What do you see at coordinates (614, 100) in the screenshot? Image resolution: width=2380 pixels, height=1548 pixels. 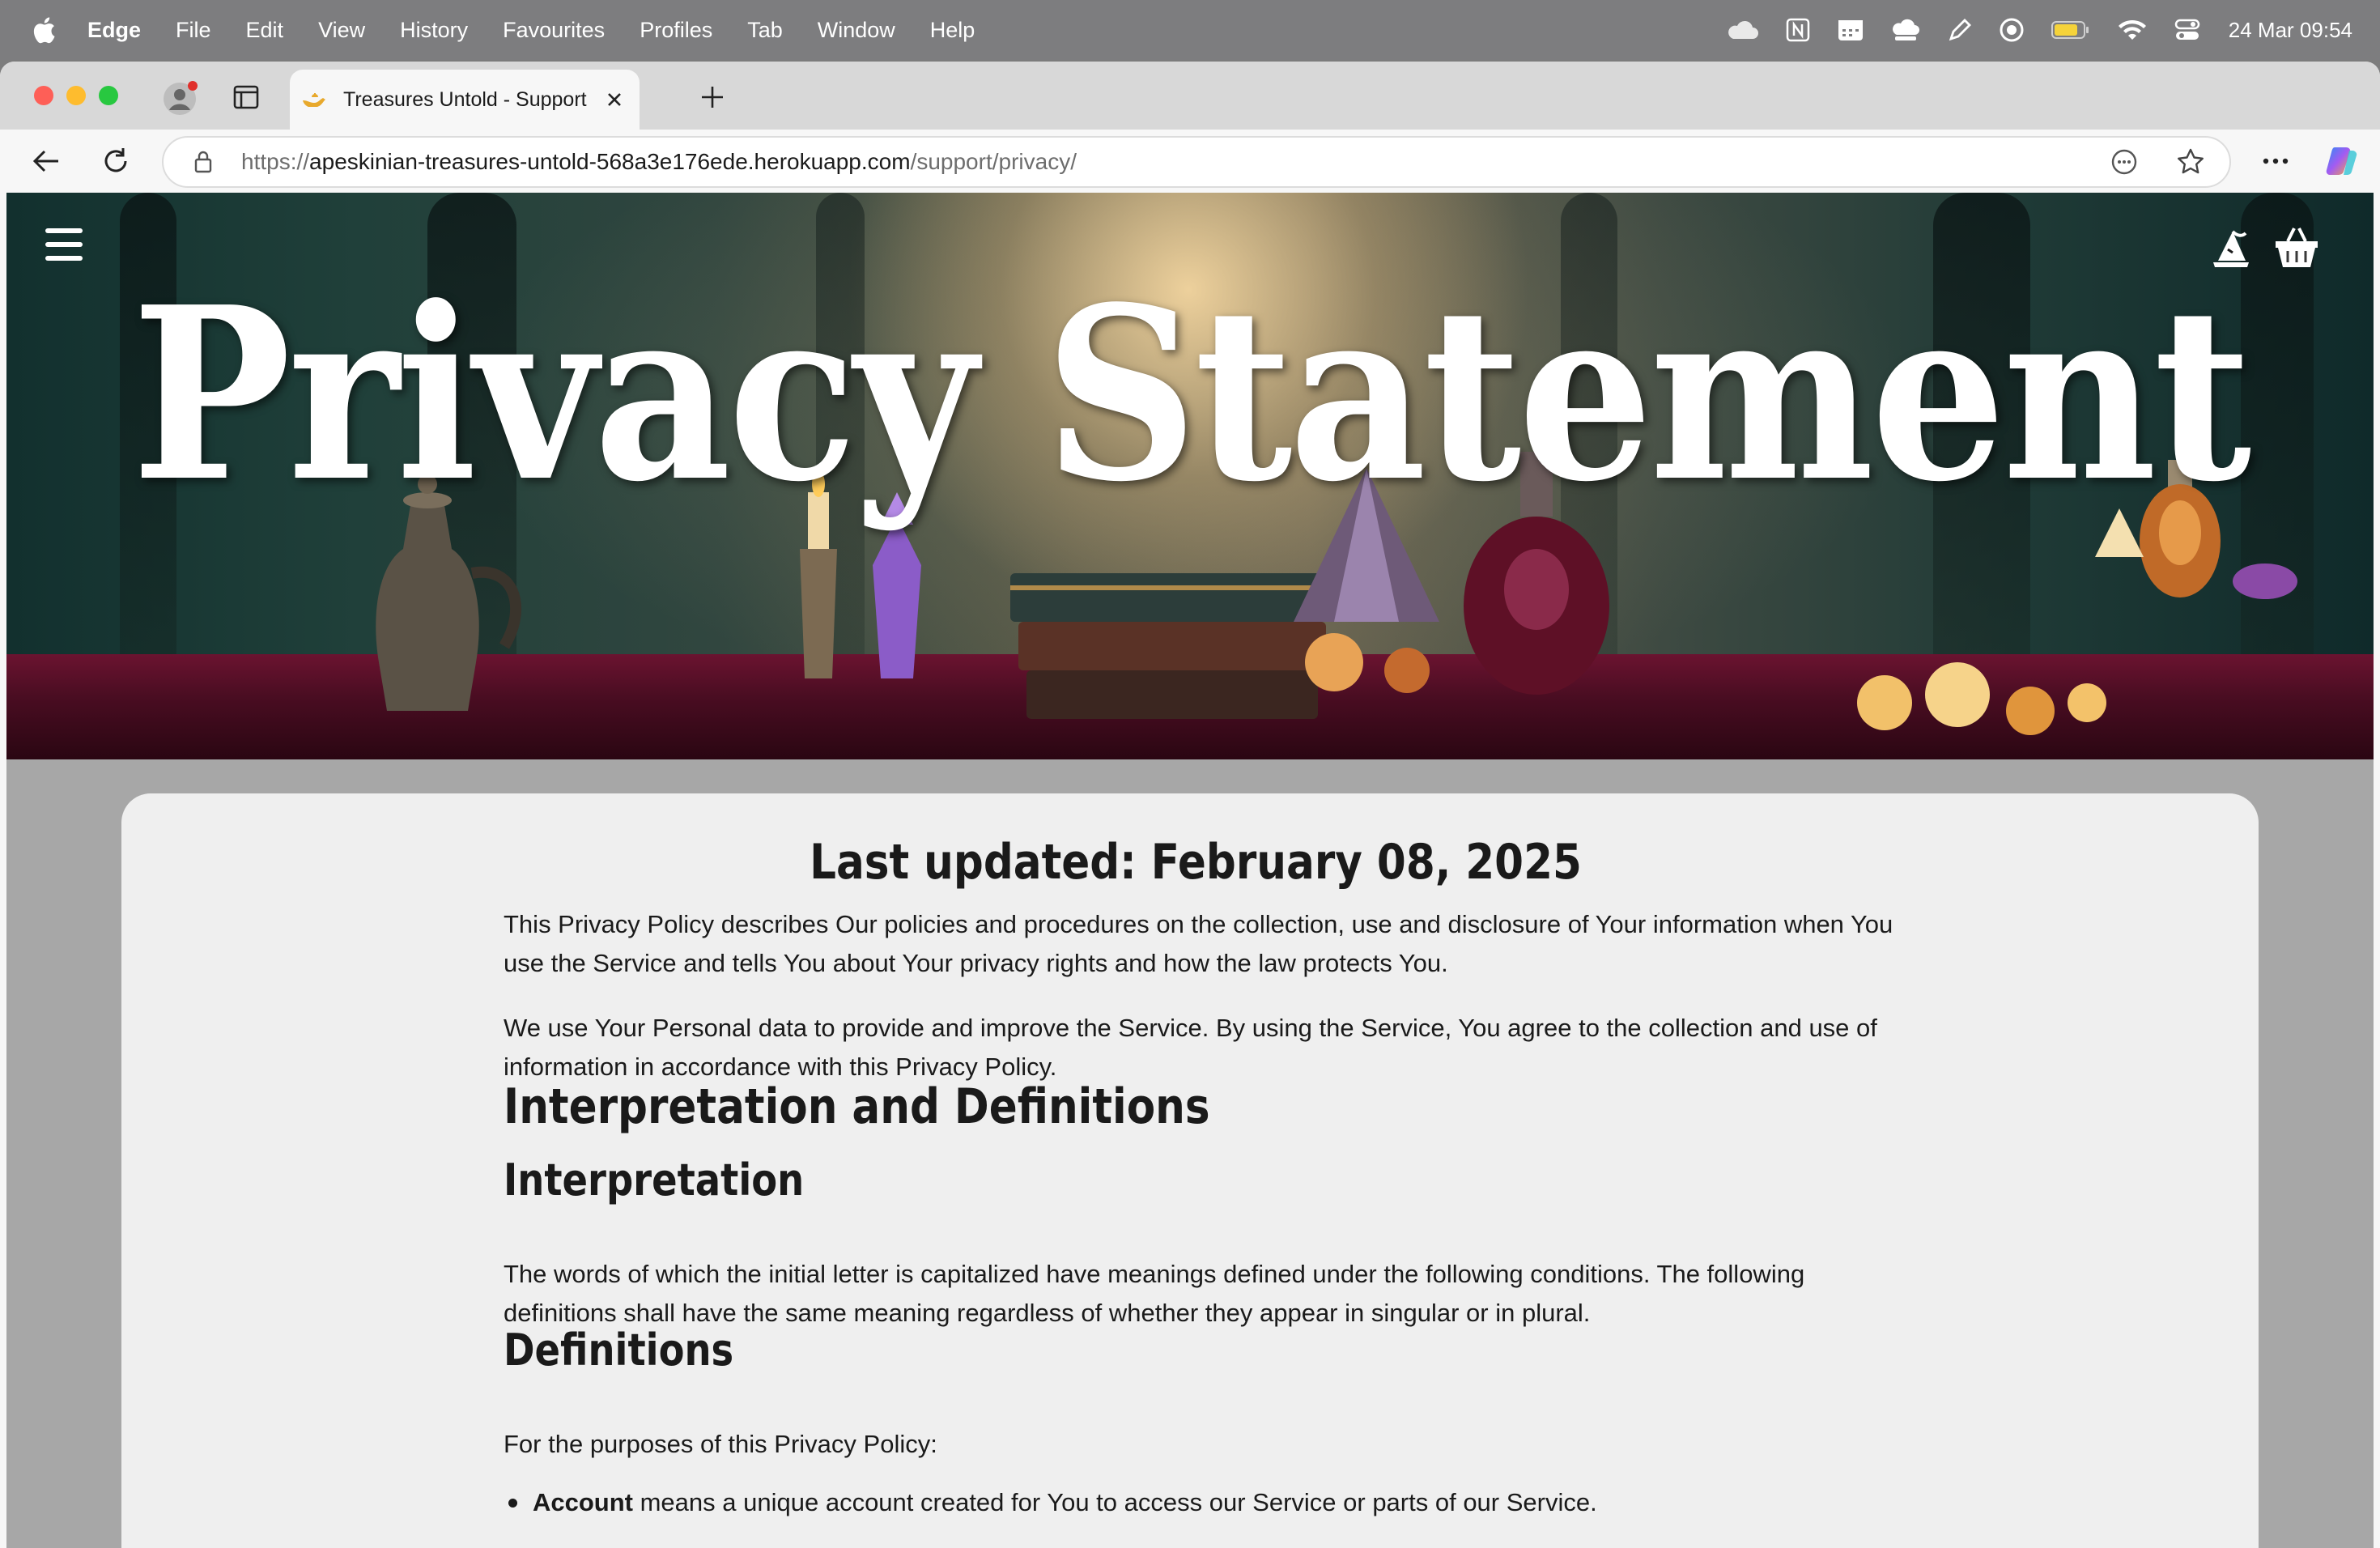 I see `close-tab-icon` at bounding box center [614, 100].